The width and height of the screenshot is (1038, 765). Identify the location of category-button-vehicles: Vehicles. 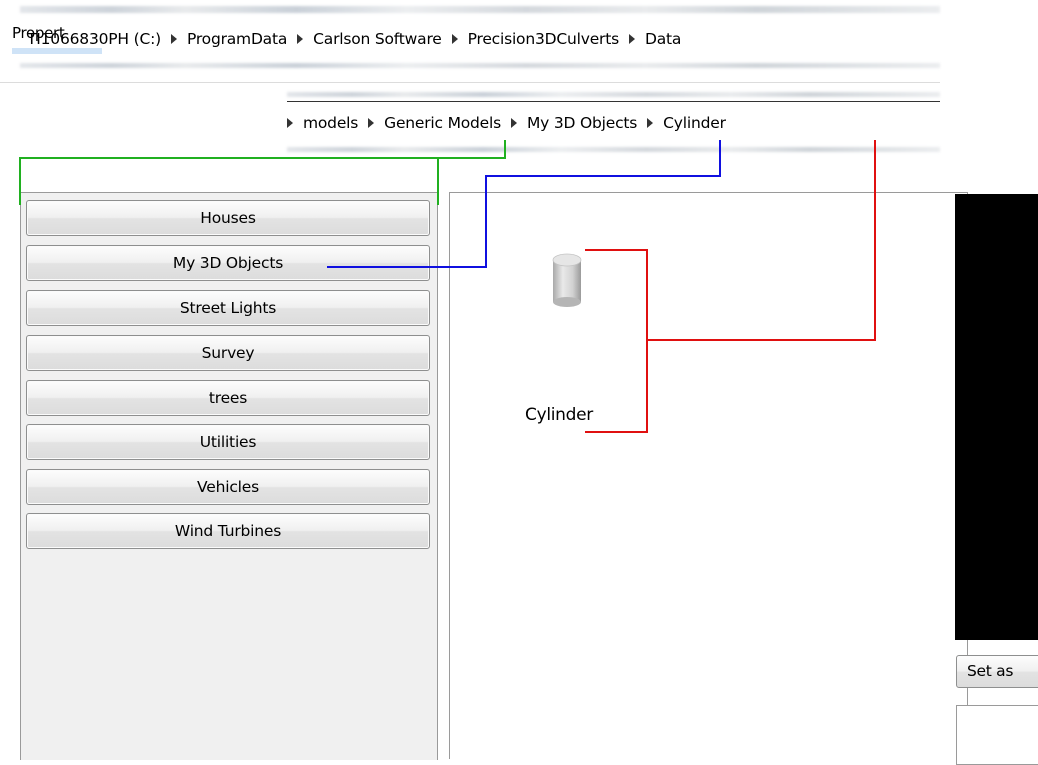
(228, 487).